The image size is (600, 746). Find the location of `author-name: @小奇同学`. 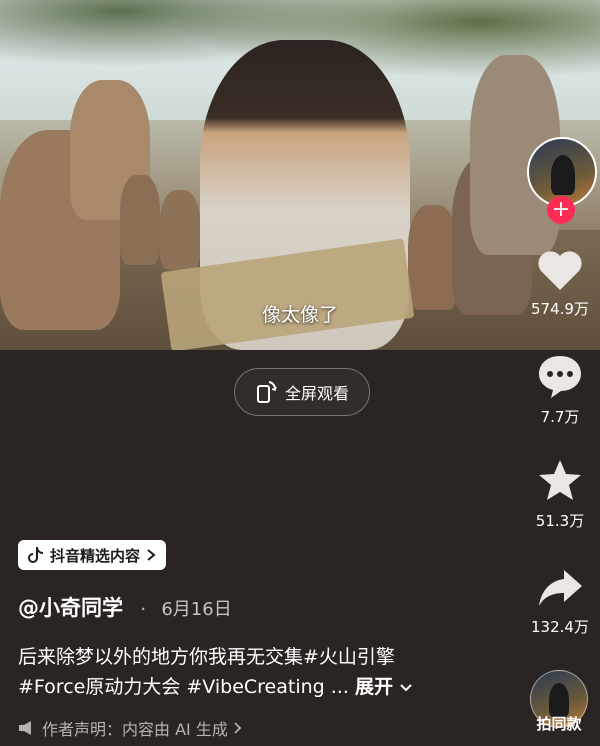

author-name: @小奇同学 is located at coordinates (70, 608).